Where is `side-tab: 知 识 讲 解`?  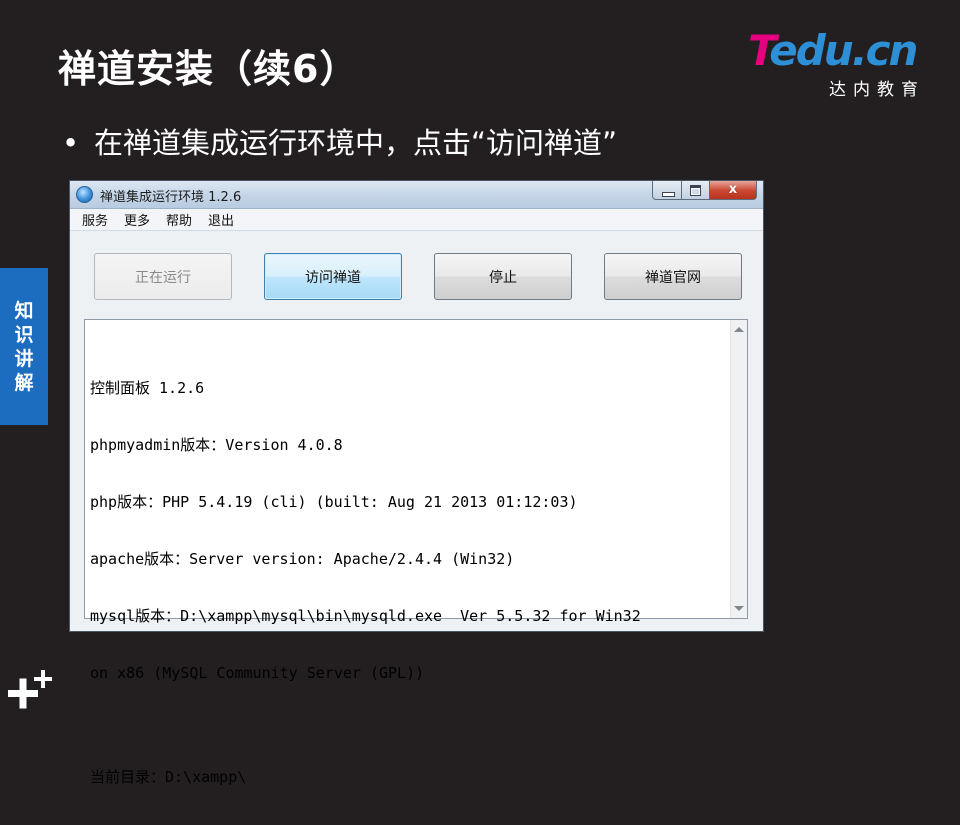
side-tab: 知 识 讲 解 is located at coordinates (24, 346).